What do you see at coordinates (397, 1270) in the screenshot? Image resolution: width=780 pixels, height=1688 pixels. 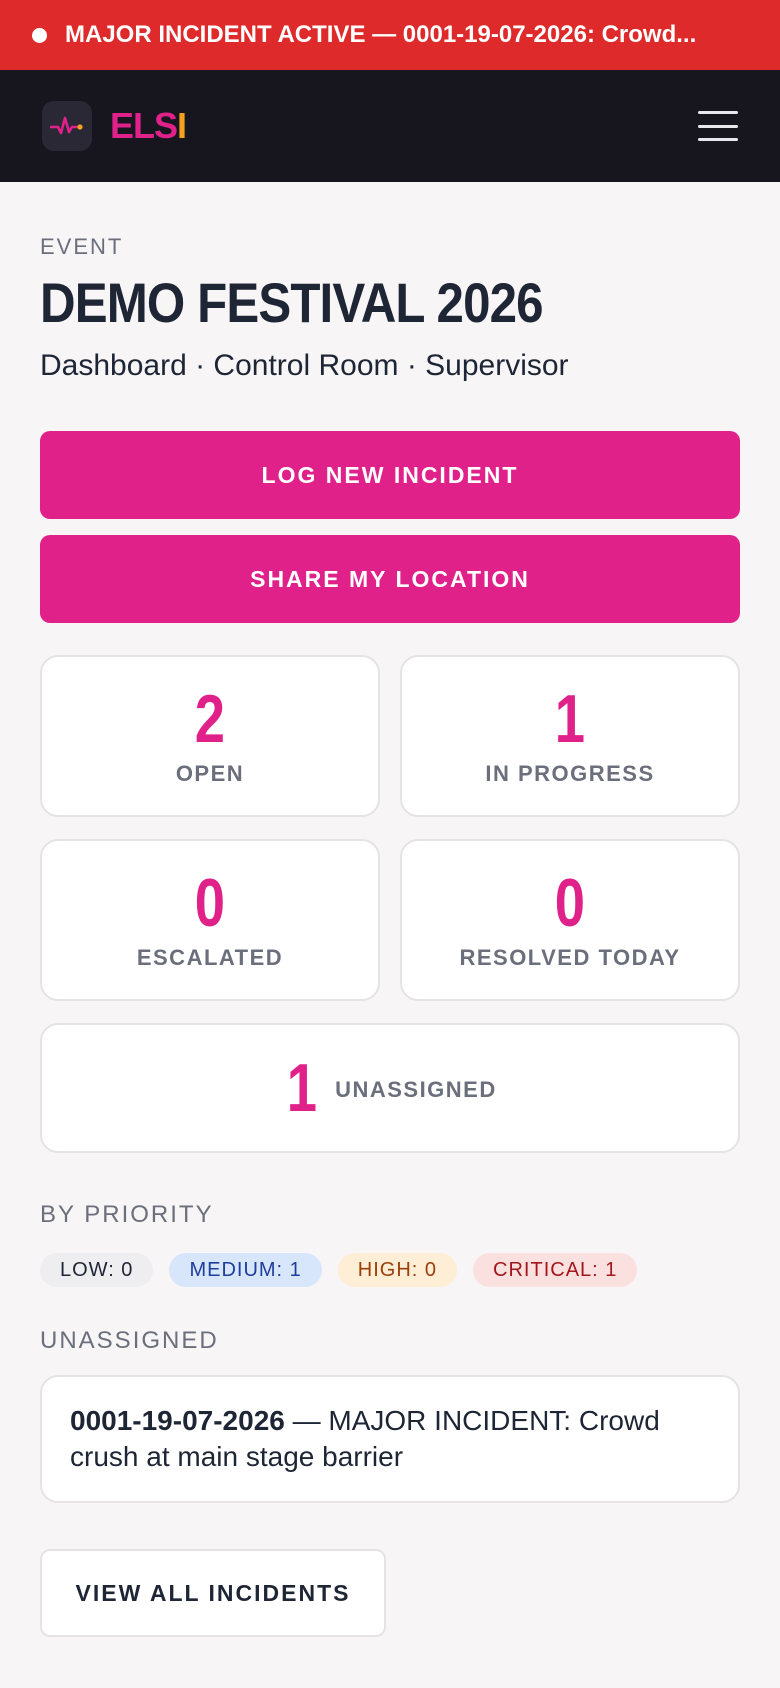 I see `priority-pill-high: HIGH: 0` at bounding box center [397, 1270].